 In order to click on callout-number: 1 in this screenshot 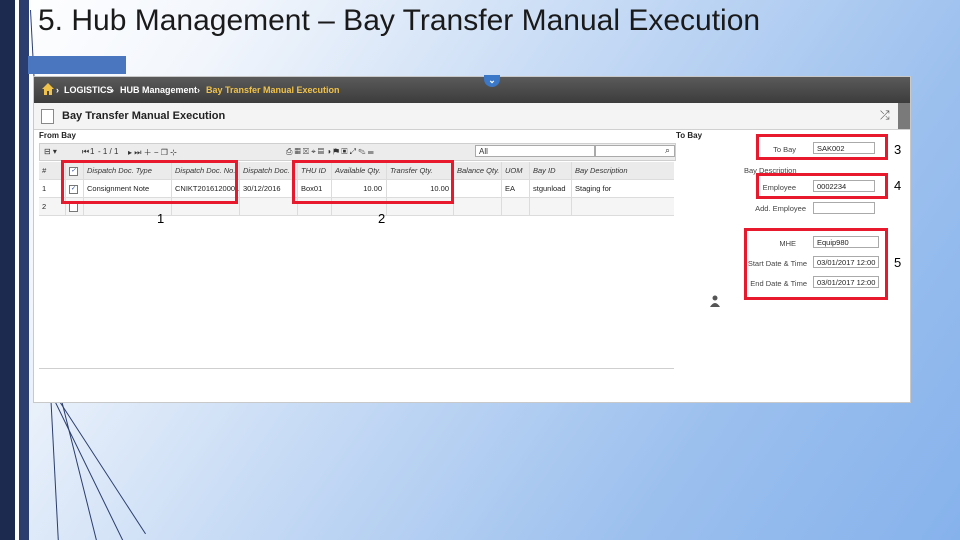, I will do `click(161, 218)`.